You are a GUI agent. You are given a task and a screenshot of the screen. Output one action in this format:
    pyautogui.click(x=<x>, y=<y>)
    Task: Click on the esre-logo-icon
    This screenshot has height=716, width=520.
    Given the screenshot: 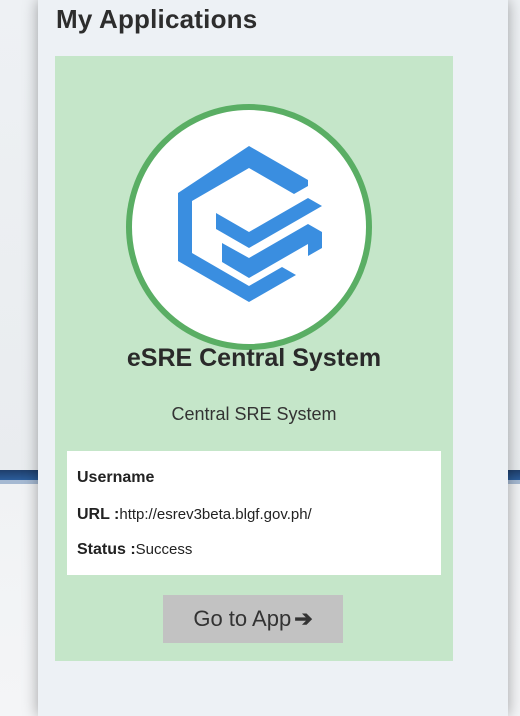 What is the action you would take?
    pyautogui.click(x=250, y=224)
    